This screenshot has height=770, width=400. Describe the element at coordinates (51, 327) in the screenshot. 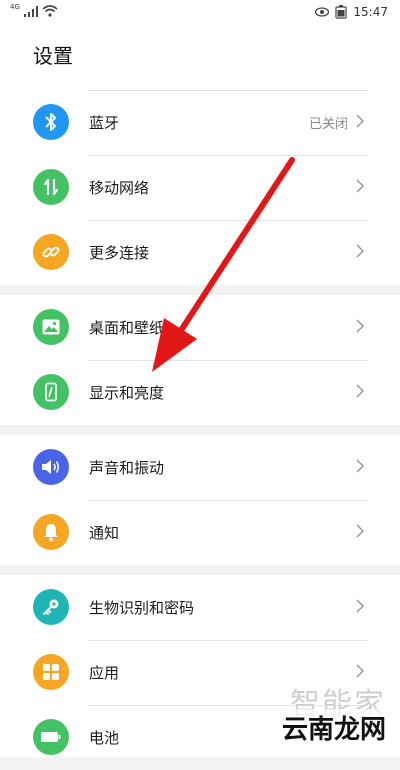

I see `wallpaper-icon` at that location.